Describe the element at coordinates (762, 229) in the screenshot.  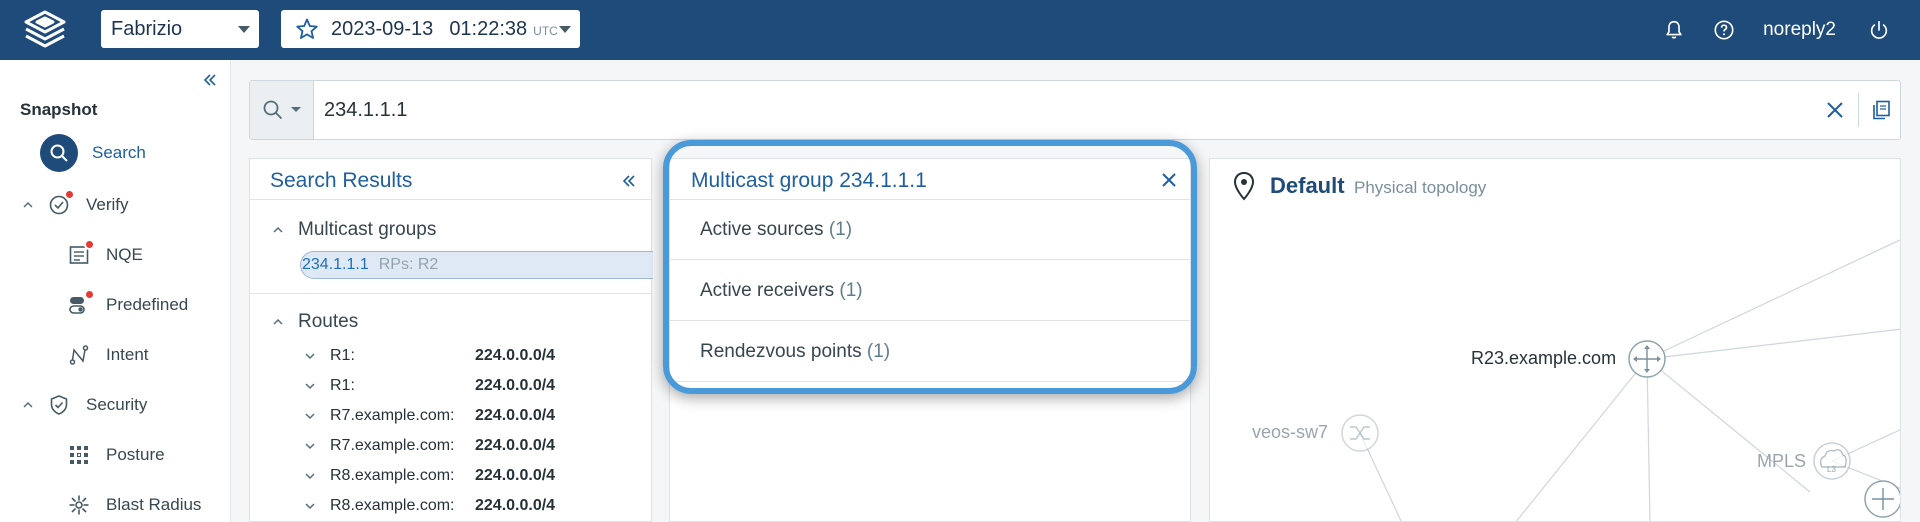
I see `row-label: Active sources` at that location.